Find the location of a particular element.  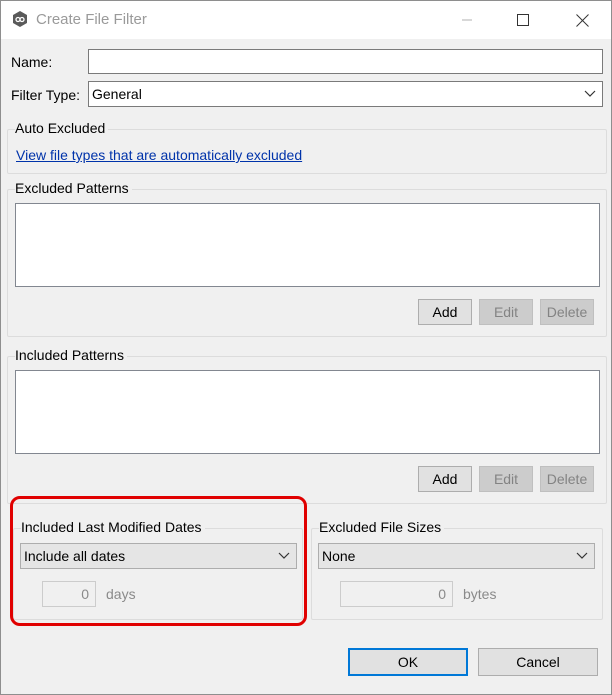

excluded-patterns-list is located at coordinates (307, 245).